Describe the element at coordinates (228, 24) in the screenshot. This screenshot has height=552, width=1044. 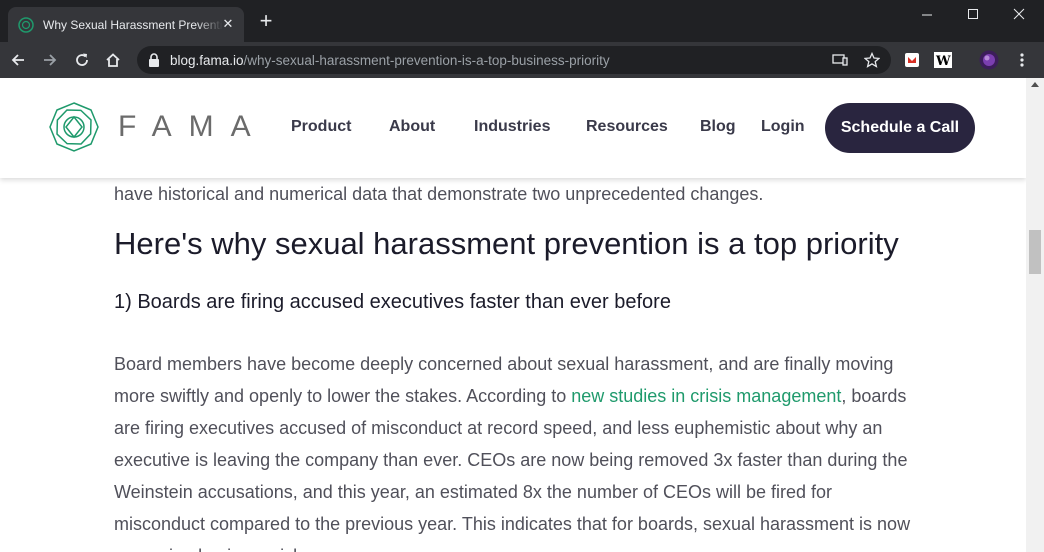
I see `tab-close-icon: ✕` at that location.